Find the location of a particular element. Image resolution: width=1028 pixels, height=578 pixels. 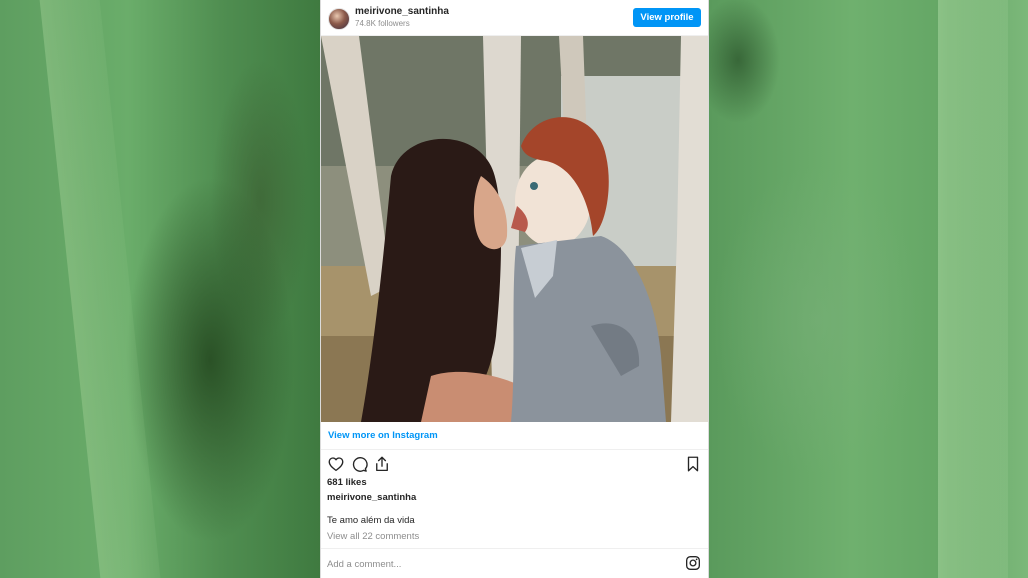

view-profile-button: View profile is located at coordinates (667, 17).